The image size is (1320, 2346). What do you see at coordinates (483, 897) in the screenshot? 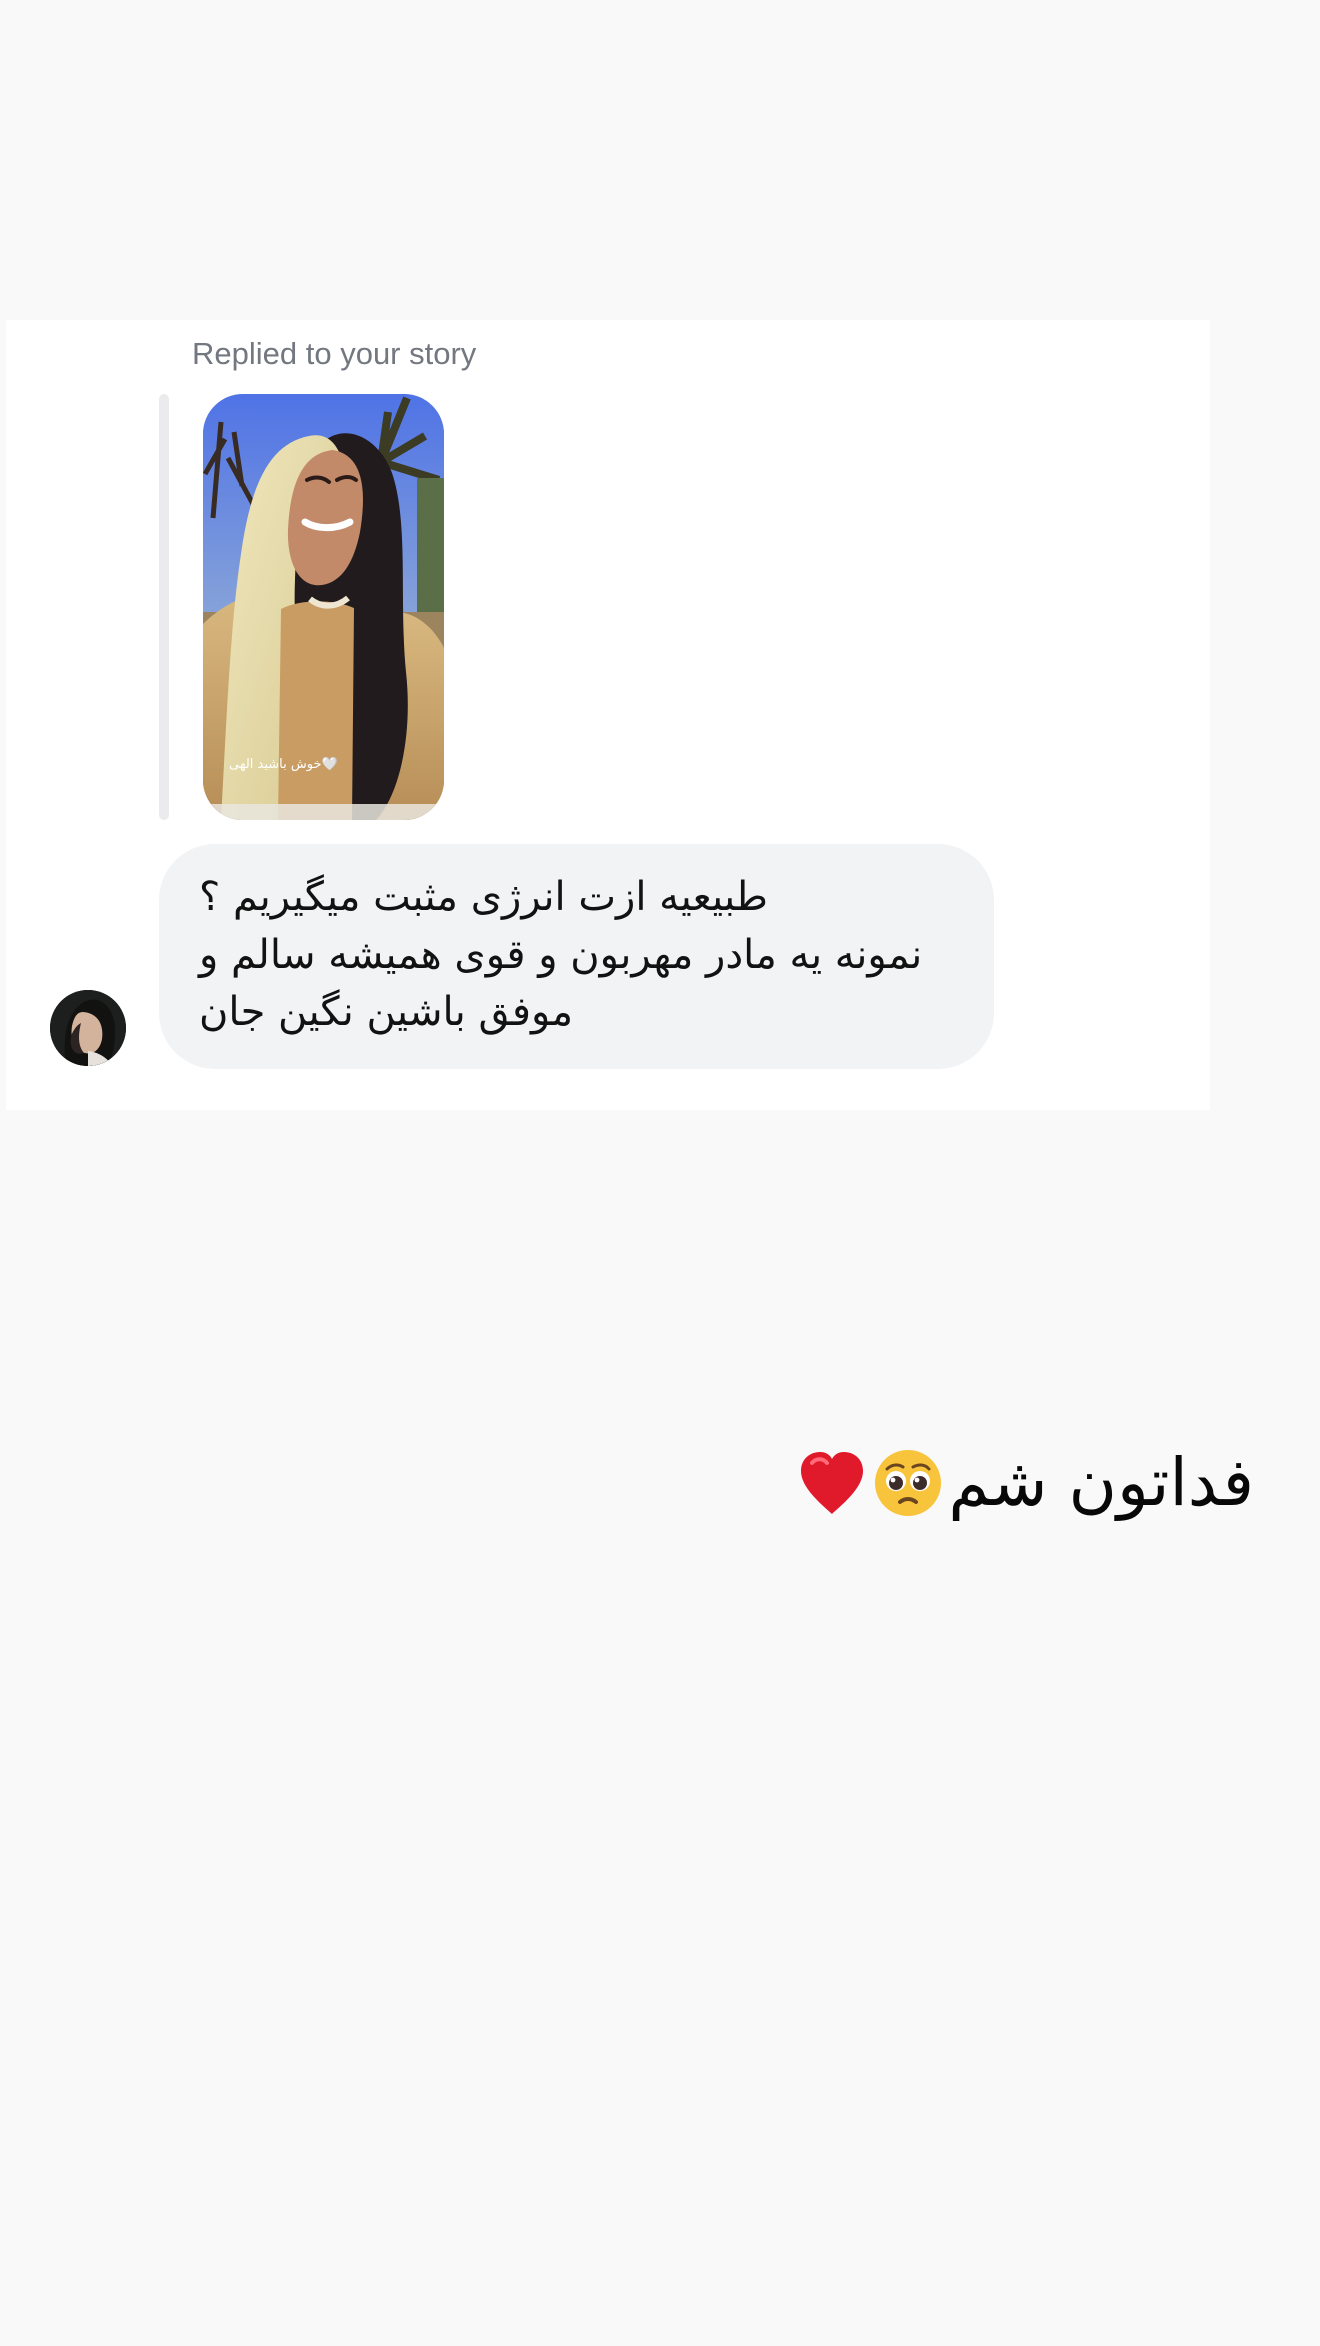
I see `message-line: طبیعیه ازت انرژی مثبت میگیریم ؟` at bounding box center [483, 897].